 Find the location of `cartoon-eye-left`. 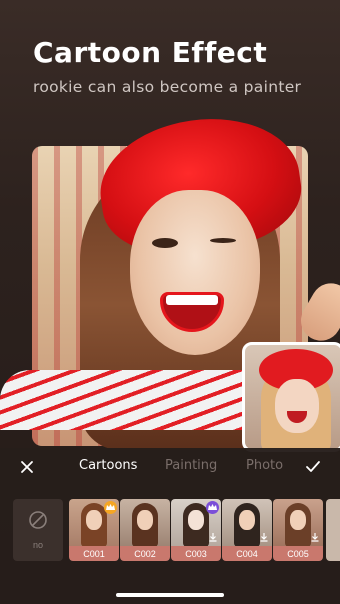

cartoon-eye-left is located at coordinates (165, 243).